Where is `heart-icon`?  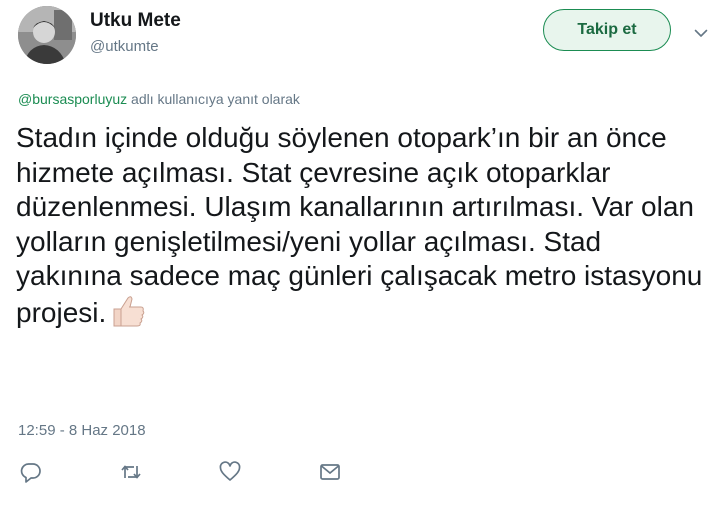 heart-icon is located at coordinates (230, 472).